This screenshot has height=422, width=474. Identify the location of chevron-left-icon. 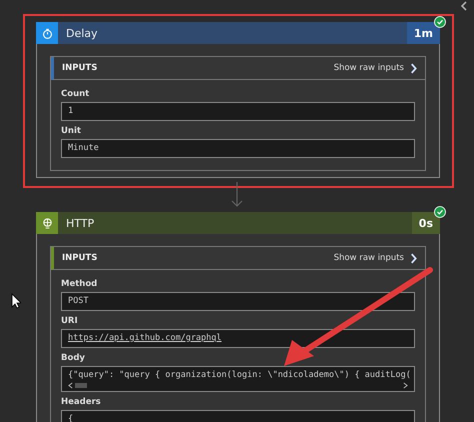
(464, 6).